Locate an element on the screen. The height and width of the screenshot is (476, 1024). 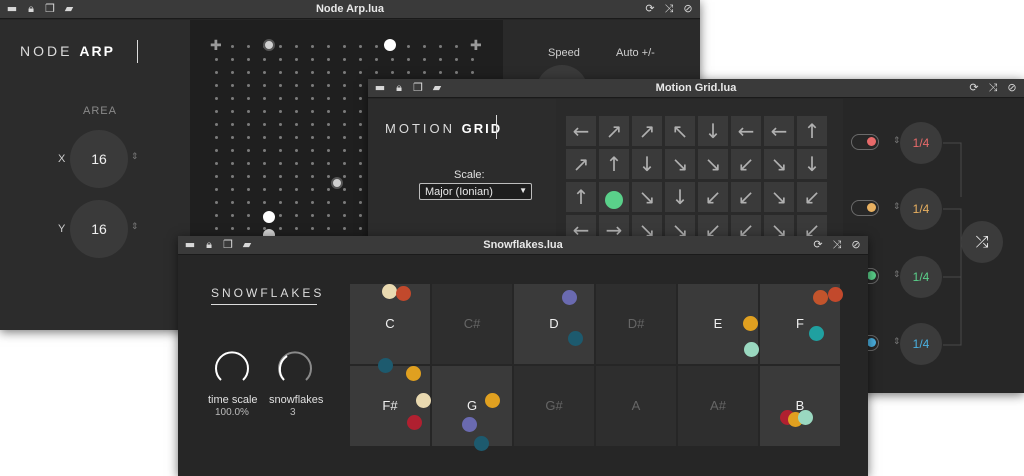
note-pad: A# is located at coordinates (718, 406).